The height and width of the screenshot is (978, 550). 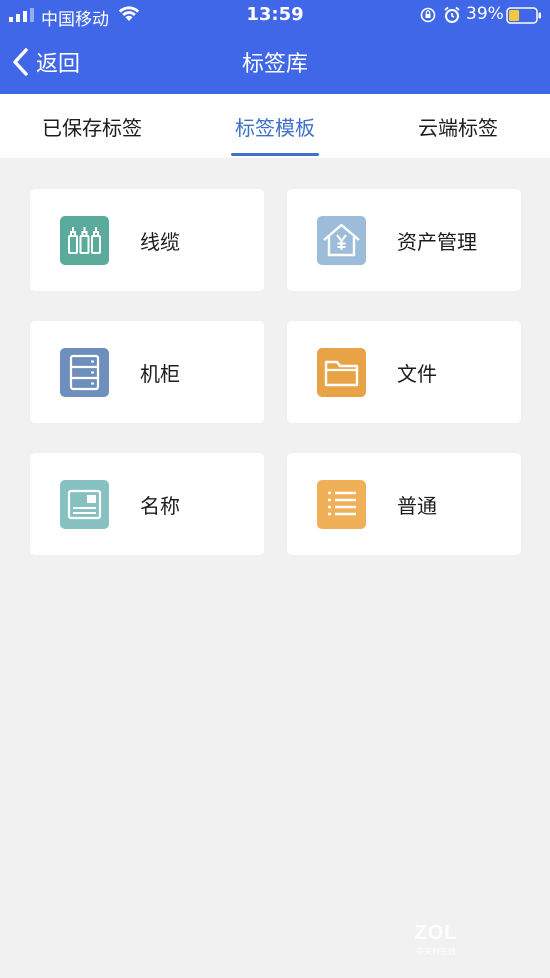 I want to click on template-label: 名称, so click(x=160, y=505).